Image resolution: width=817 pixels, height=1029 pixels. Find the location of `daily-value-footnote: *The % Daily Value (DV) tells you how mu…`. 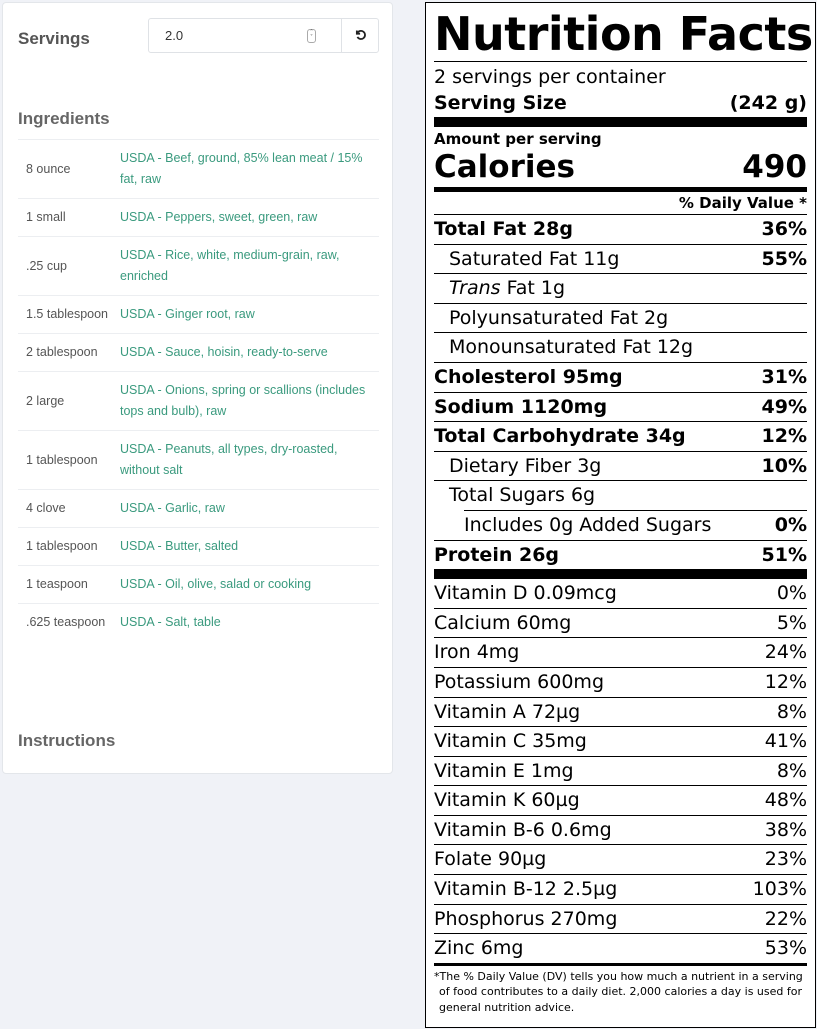

daily-value-footnote: *The % Daily Value (DV) tells you how mu… is located at coordinates (618, 991).